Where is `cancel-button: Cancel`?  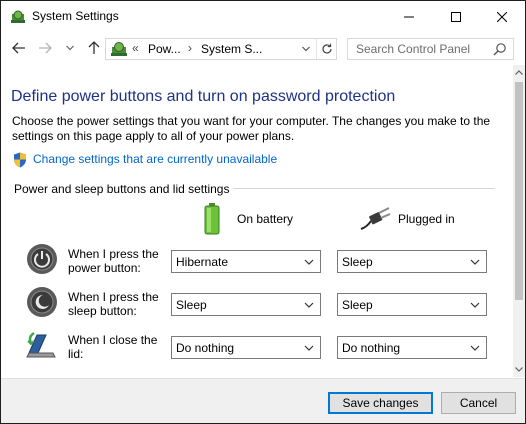 cancel-button: Cancel is located at coordinates (478, 403).